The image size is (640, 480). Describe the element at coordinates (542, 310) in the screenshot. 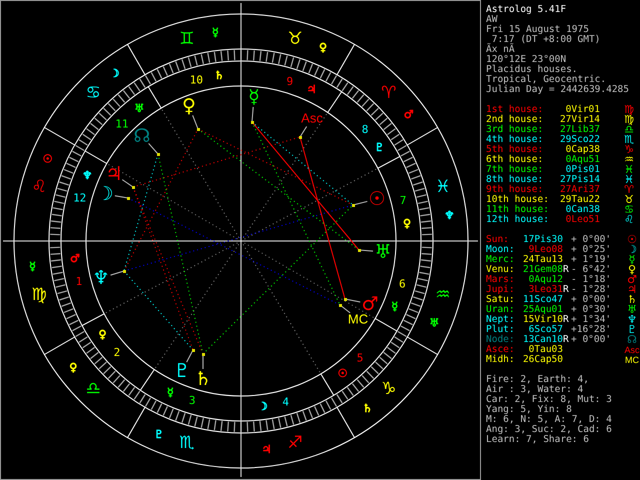

I see `planet-position: 25Aqu01` at that location.